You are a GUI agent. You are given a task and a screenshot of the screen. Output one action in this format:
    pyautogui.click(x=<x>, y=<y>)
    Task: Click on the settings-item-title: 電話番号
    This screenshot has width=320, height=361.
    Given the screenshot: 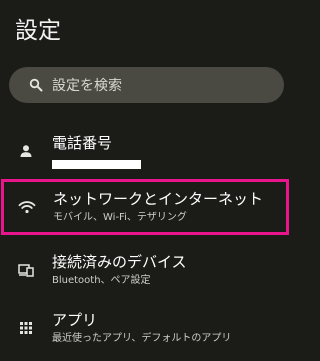 What is the action you would take?
    pyautogui.click(x=82, y=143)
    